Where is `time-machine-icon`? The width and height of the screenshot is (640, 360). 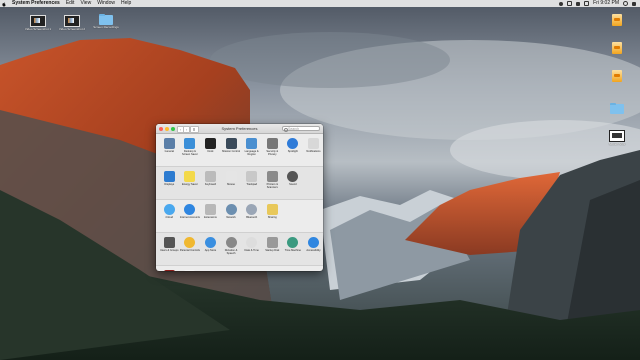 time-machine-icon is located at coordinates (293, 242).